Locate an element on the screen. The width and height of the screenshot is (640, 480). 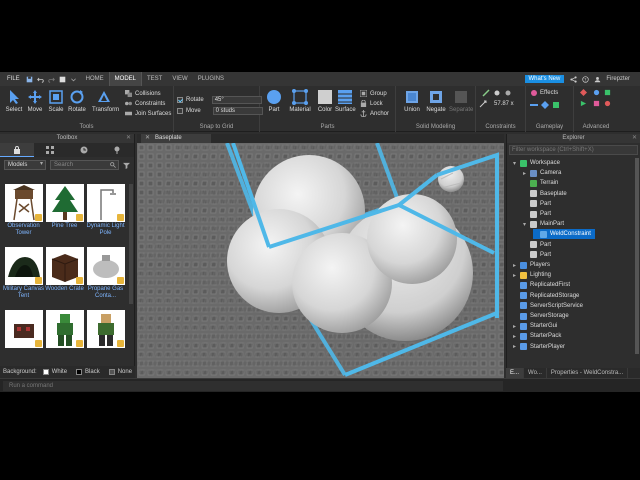
panel-close-icon: ✕ is located at coordinates (634, 138).